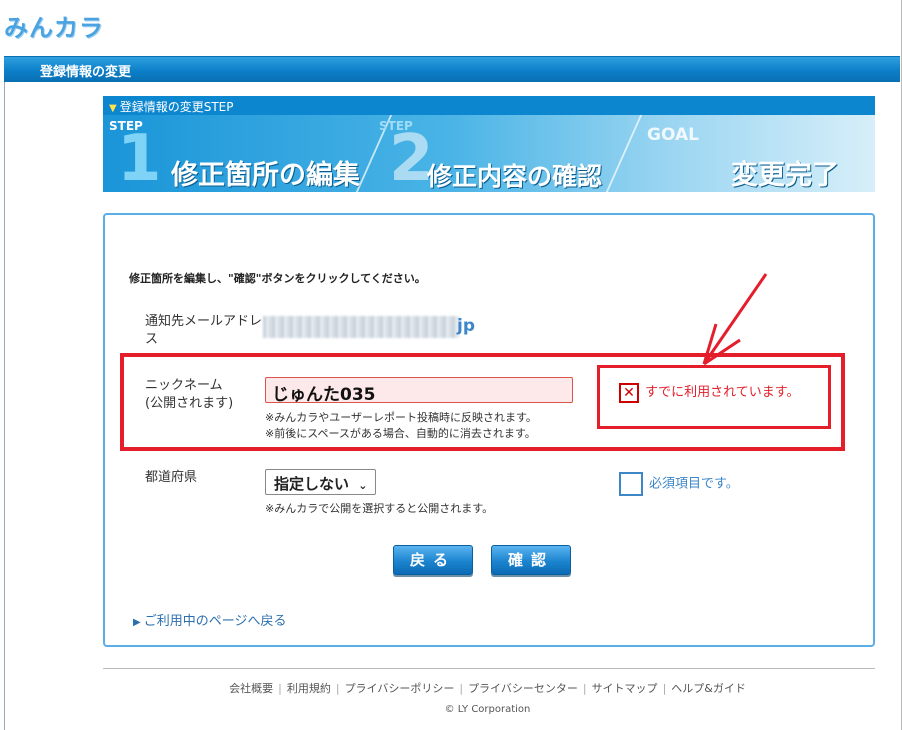 The height and width of the screenshot is (730, 902). I want to click on required-status: 必須項目です。, so click(679, 484).